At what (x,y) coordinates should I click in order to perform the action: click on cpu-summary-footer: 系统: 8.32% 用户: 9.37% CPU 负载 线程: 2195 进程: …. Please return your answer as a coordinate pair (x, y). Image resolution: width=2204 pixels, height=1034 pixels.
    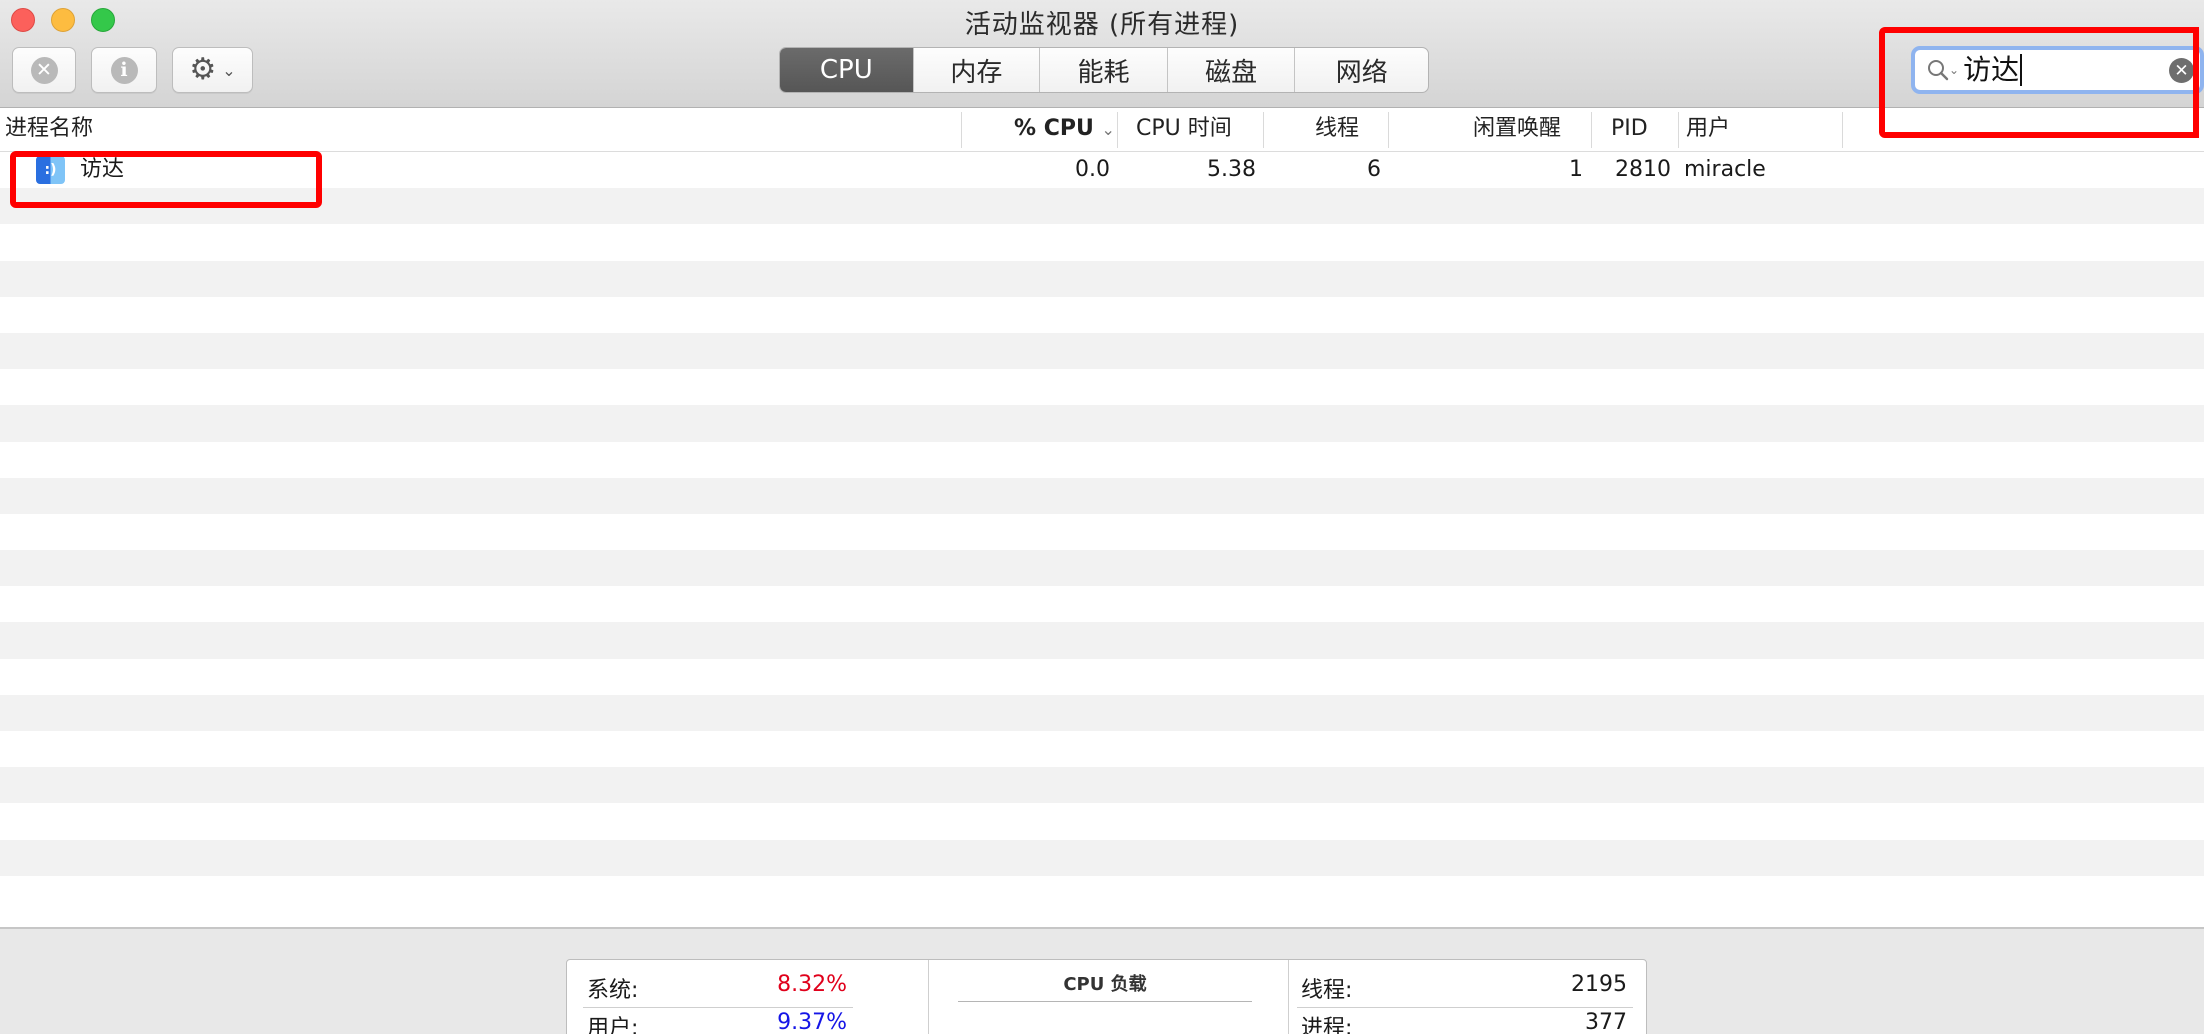
    Looking at the image, I should click on (1102, 981).